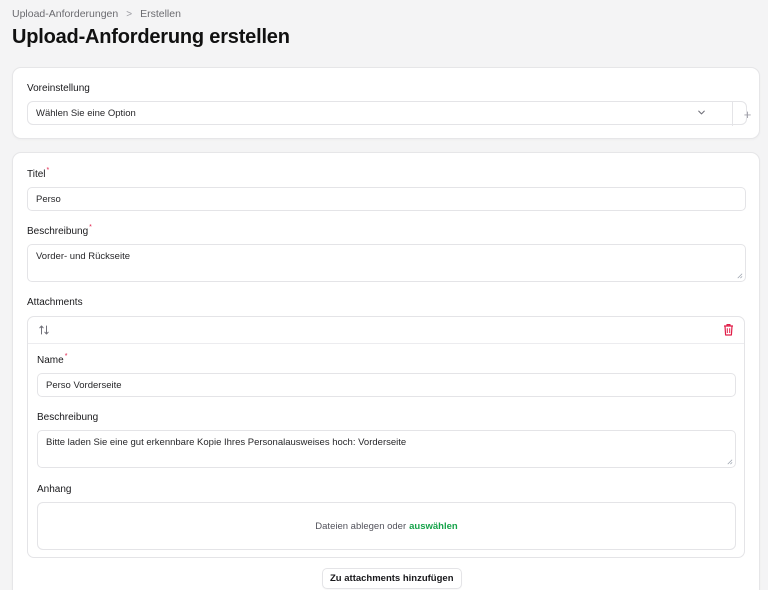  I want to click on preset-card: Voreinstellung Wählen Sie eine Option +, so click(386, 103).